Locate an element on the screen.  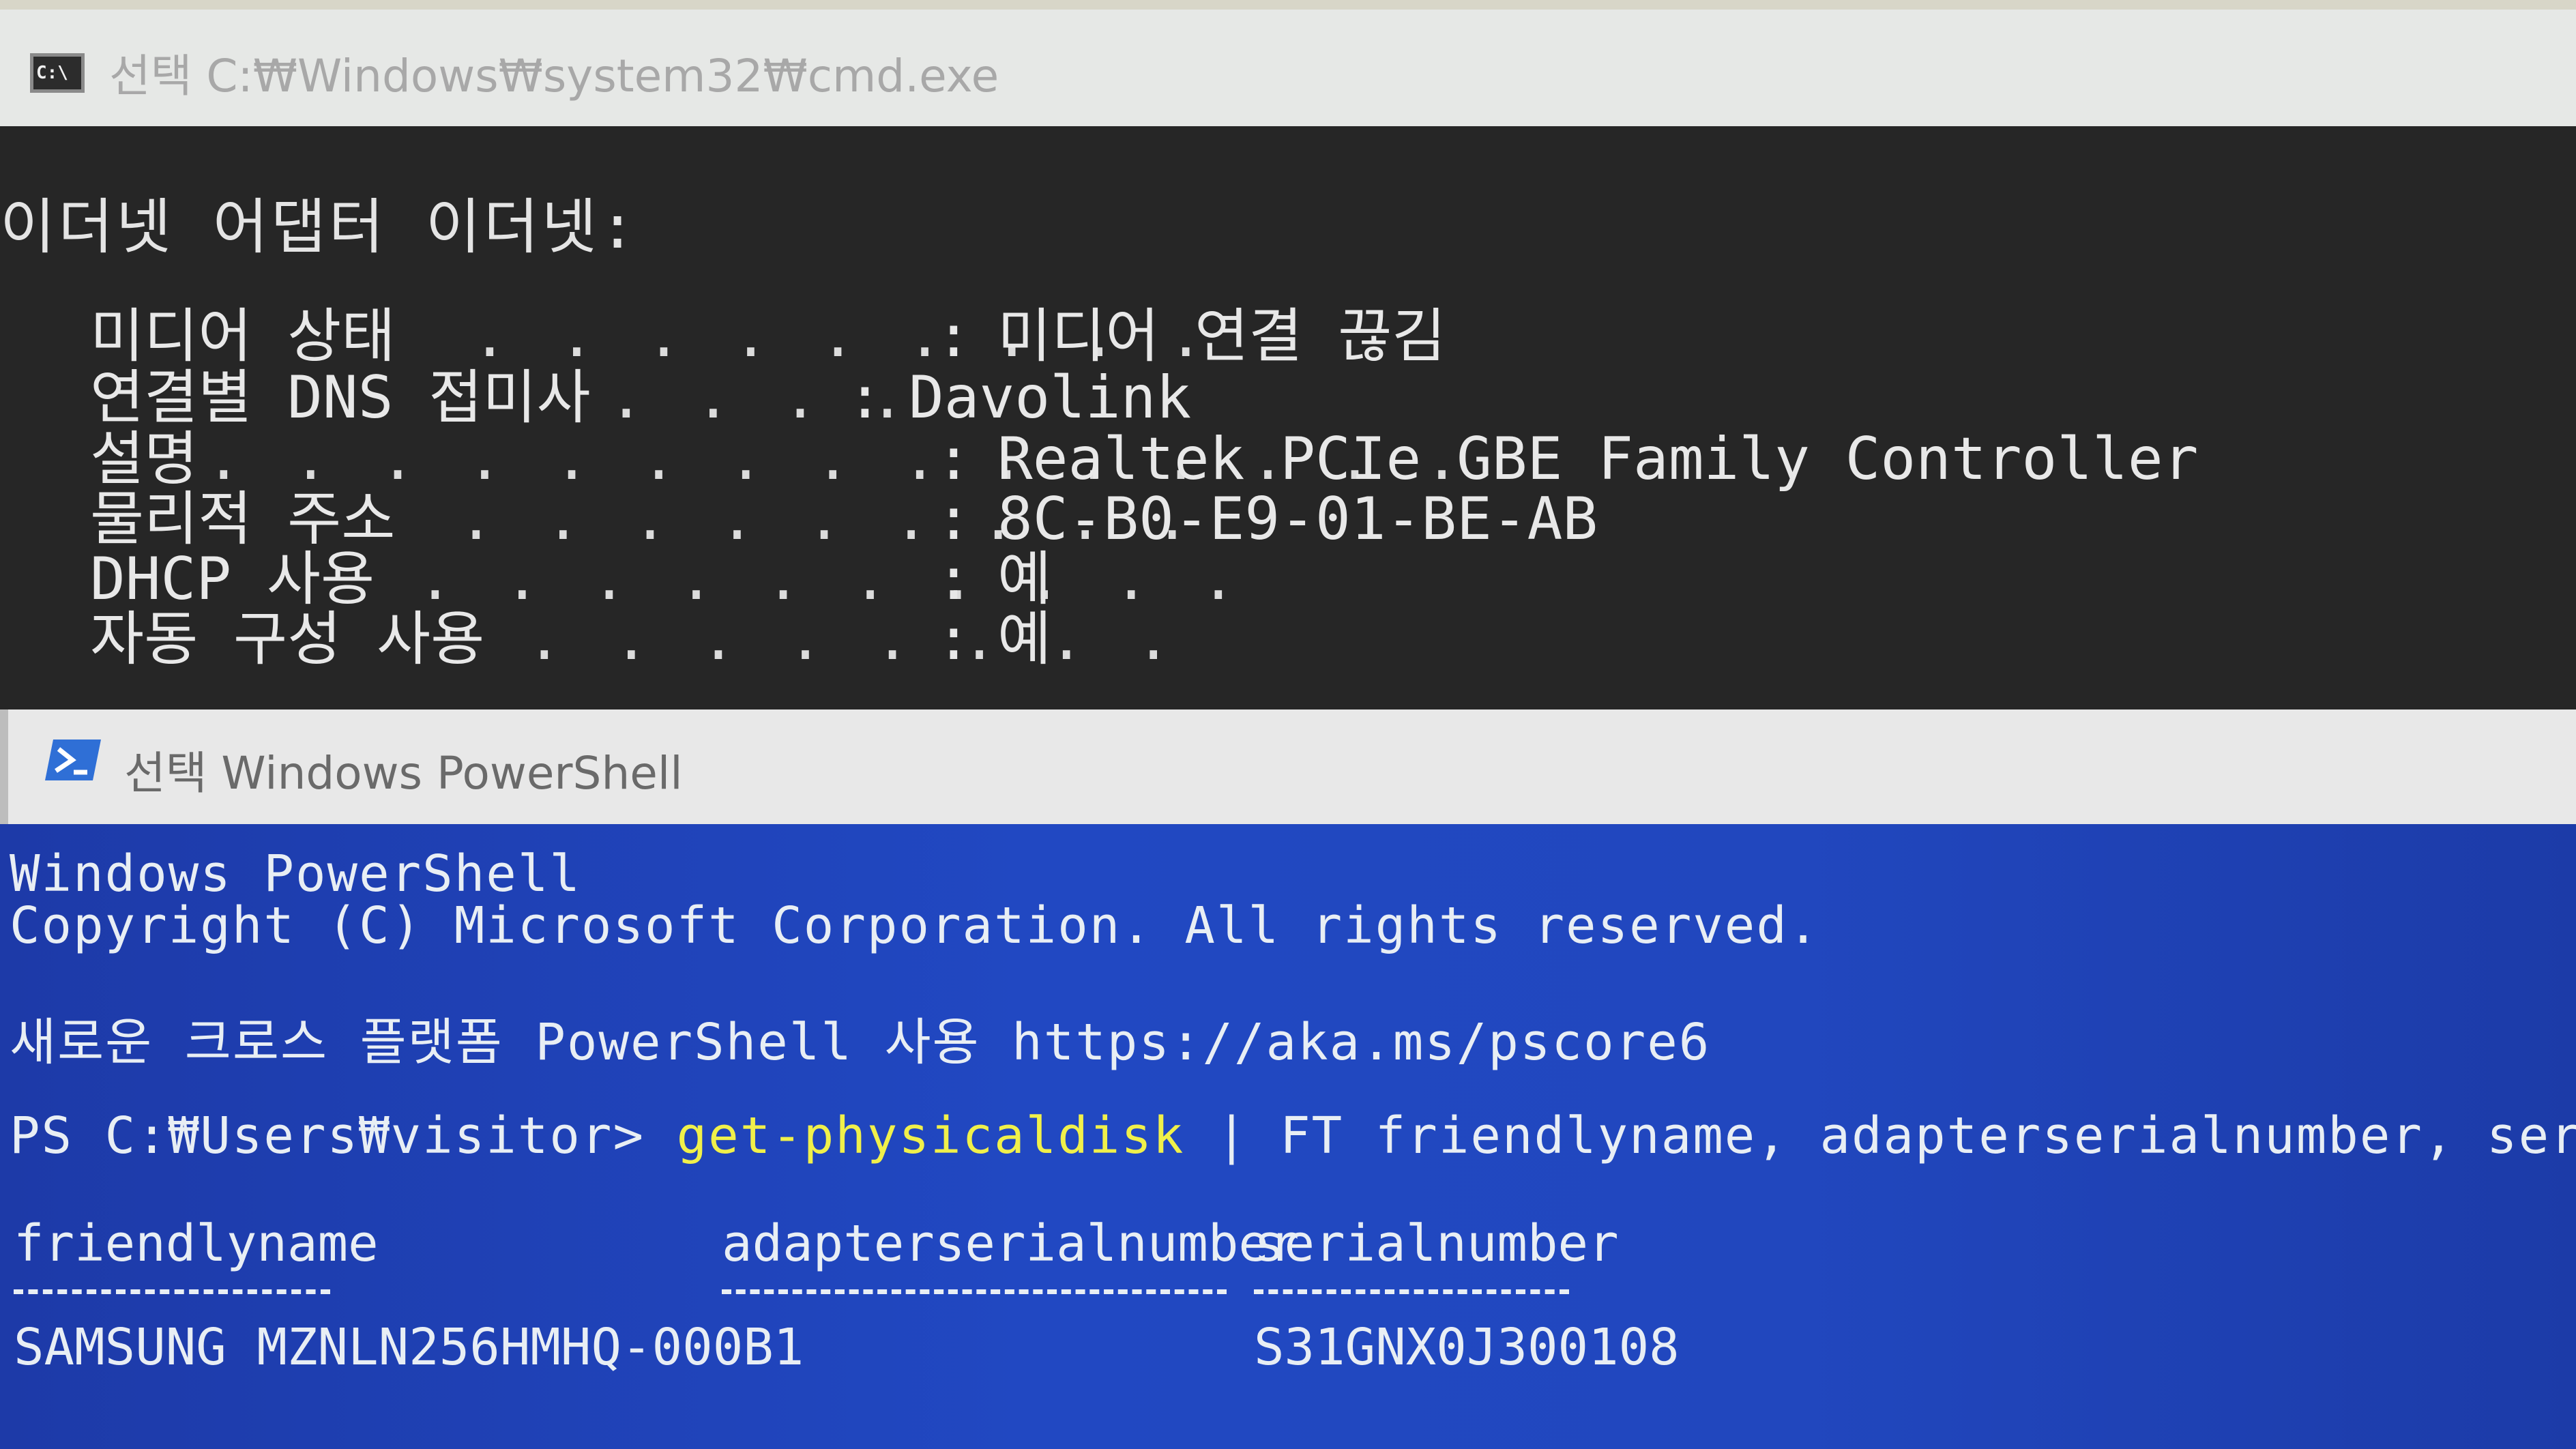
table-cell-serialnumber: S31GNX0J300108 is located at coordinates (1467, 1347).